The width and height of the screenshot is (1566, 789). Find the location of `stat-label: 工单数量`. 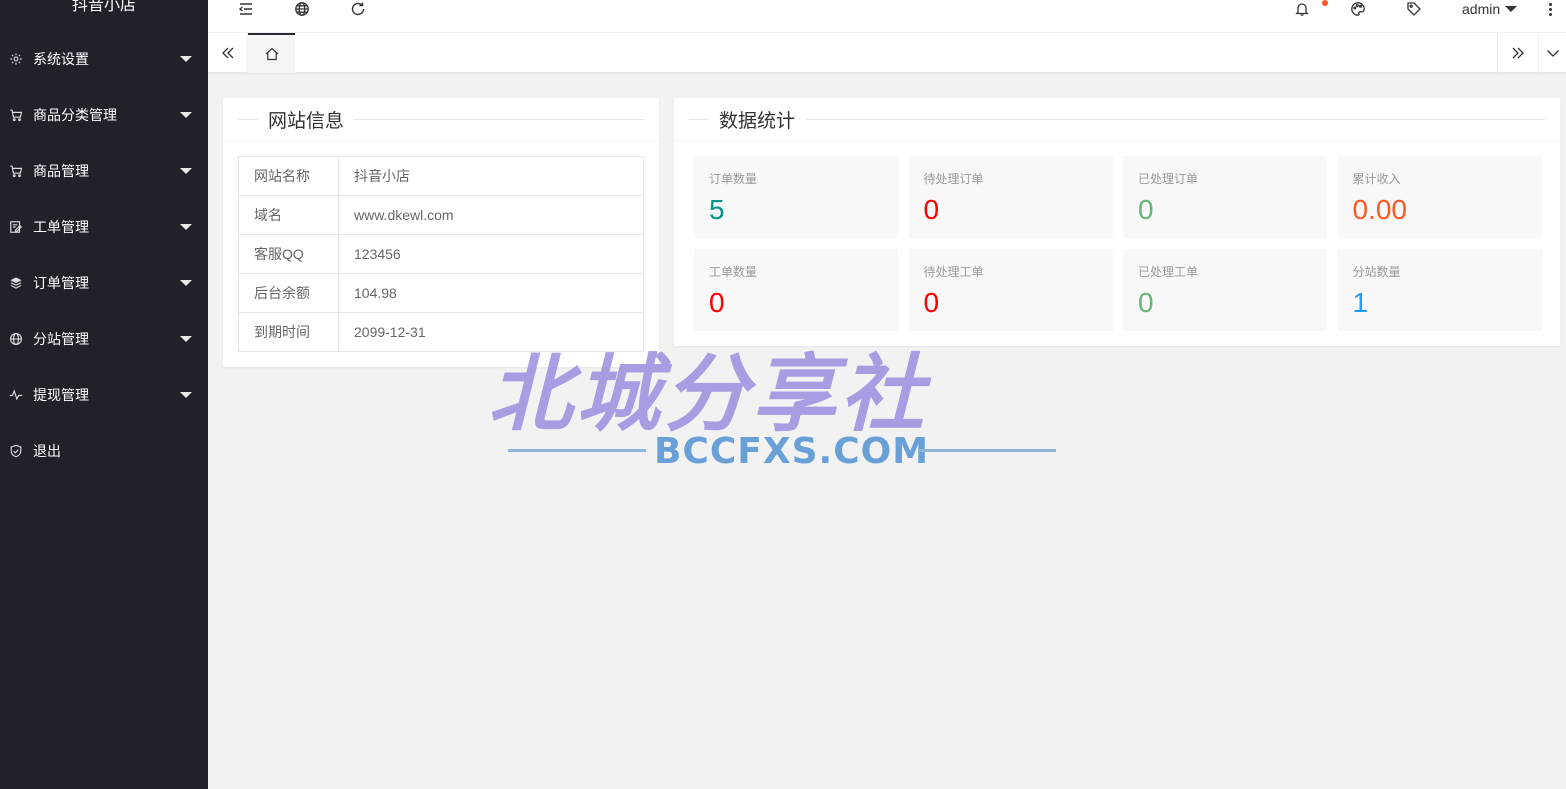

stat-label: 工单数量 is located at coordinates (733, 272).